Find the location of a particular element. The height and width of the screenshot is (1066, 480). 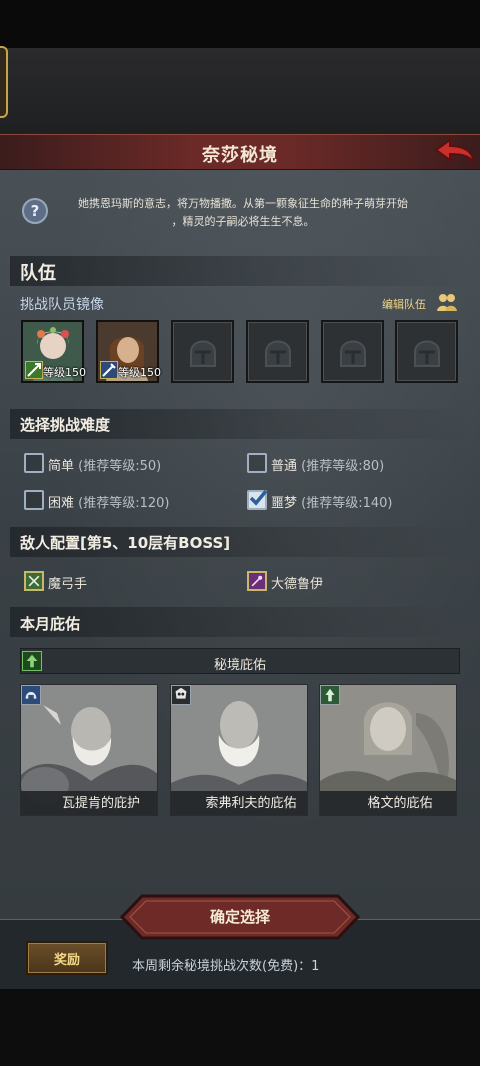

blessing-card-sofriev: 索弗利夫的庇佑 is located at coordinates (239, 750).